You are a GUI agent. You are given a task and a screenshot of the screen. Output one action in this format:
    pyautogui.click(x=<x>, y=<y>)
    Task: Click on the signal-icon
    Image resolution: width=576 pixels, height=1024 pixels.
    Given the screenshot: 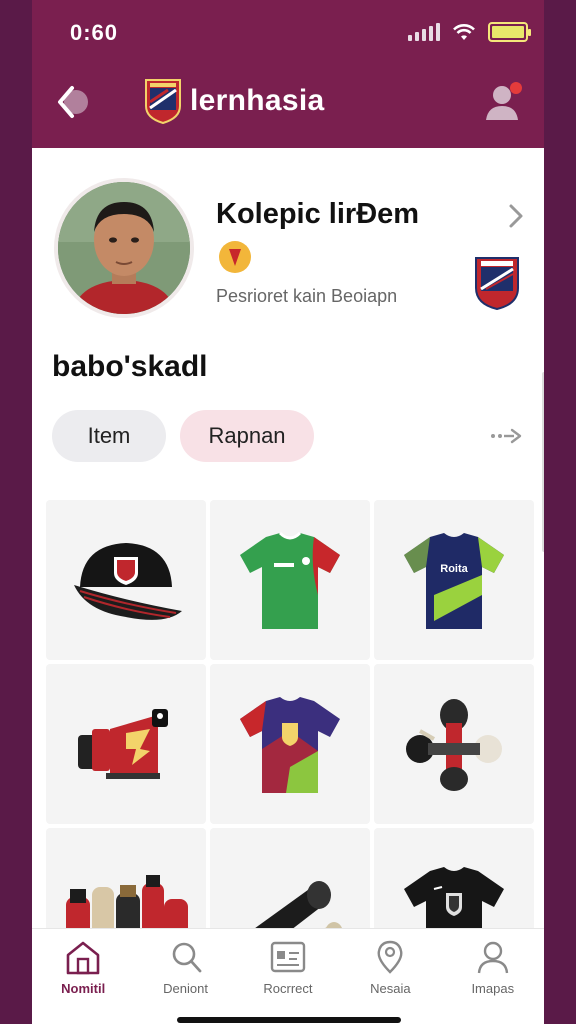 What is the action you would take?
    pyautogui.click(x=424, y=32)
    